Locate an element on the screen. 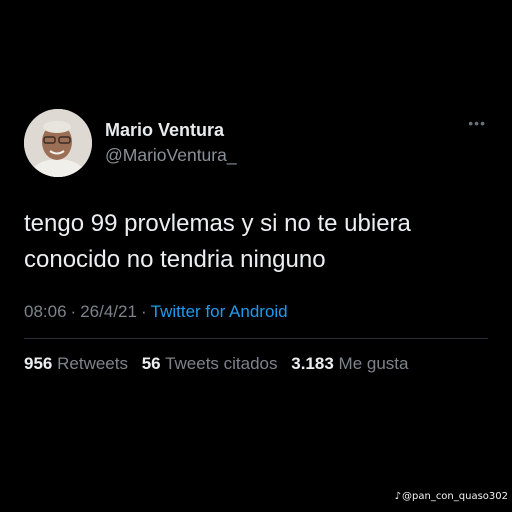 Image resolution: width=512 pixels, height=512 pixels. avatar-image is located at coordinates (58, 143).